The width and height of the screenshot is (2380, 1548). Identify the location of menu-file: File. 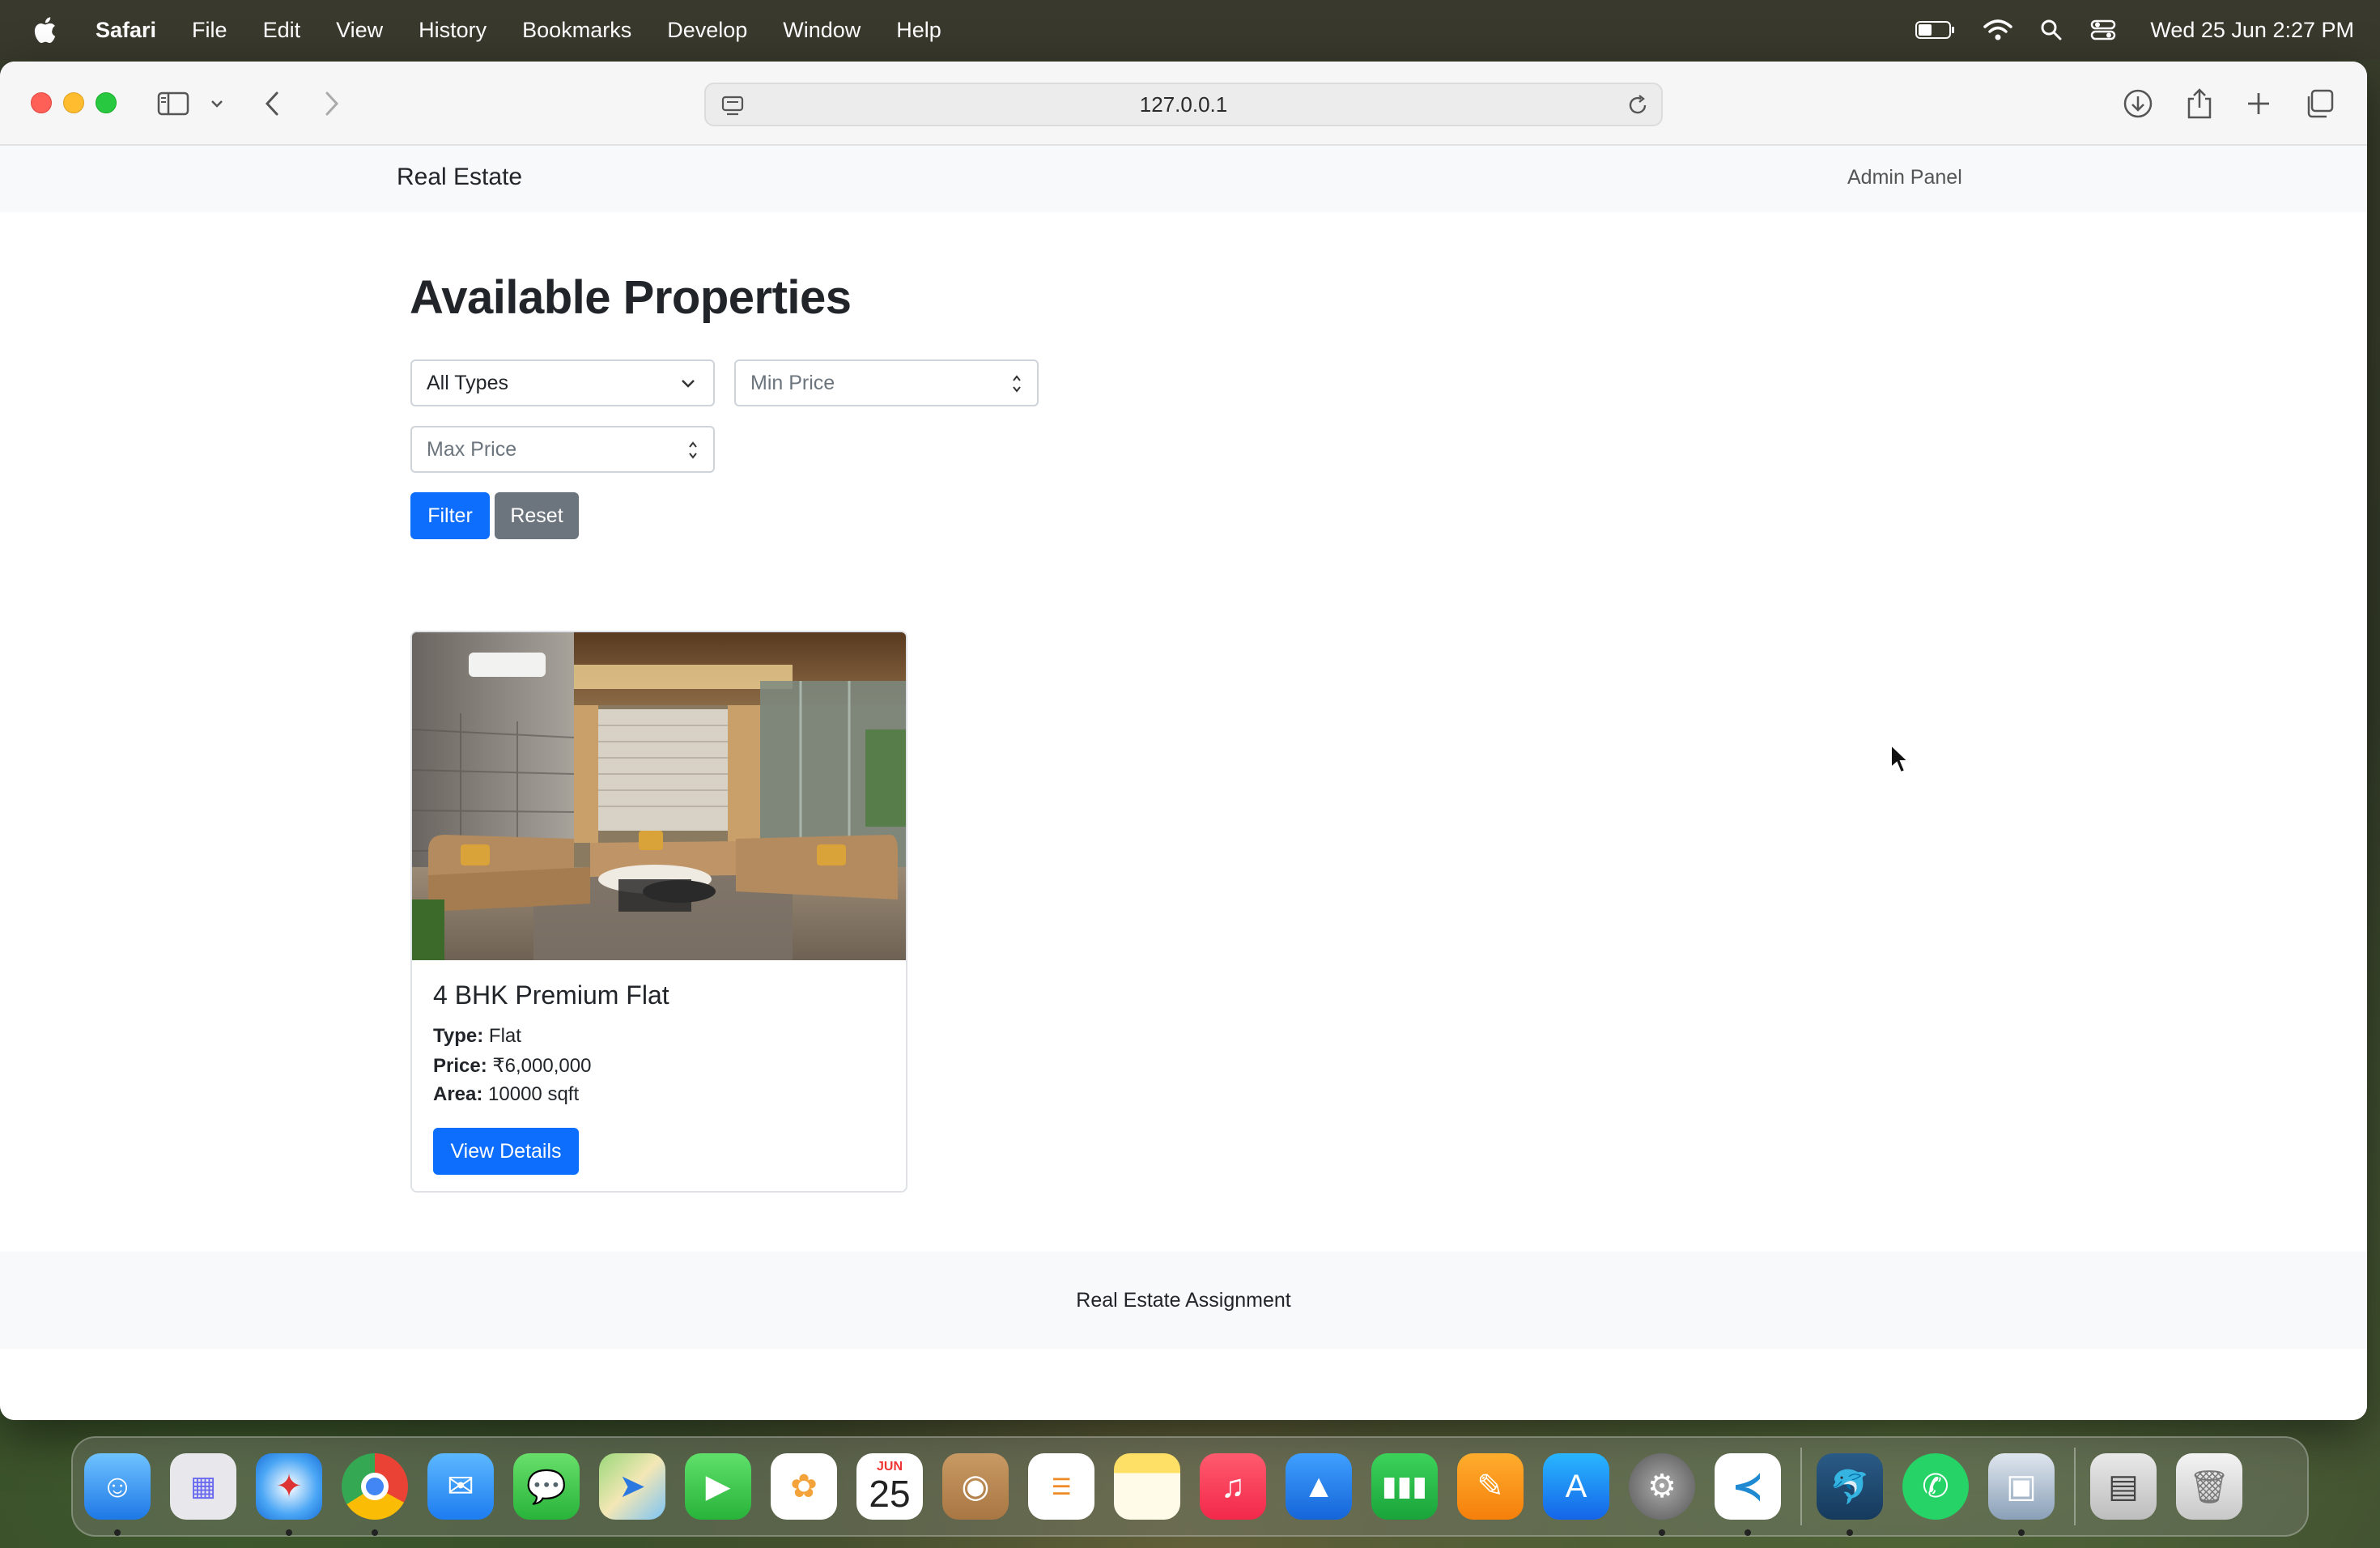
(210, 31).